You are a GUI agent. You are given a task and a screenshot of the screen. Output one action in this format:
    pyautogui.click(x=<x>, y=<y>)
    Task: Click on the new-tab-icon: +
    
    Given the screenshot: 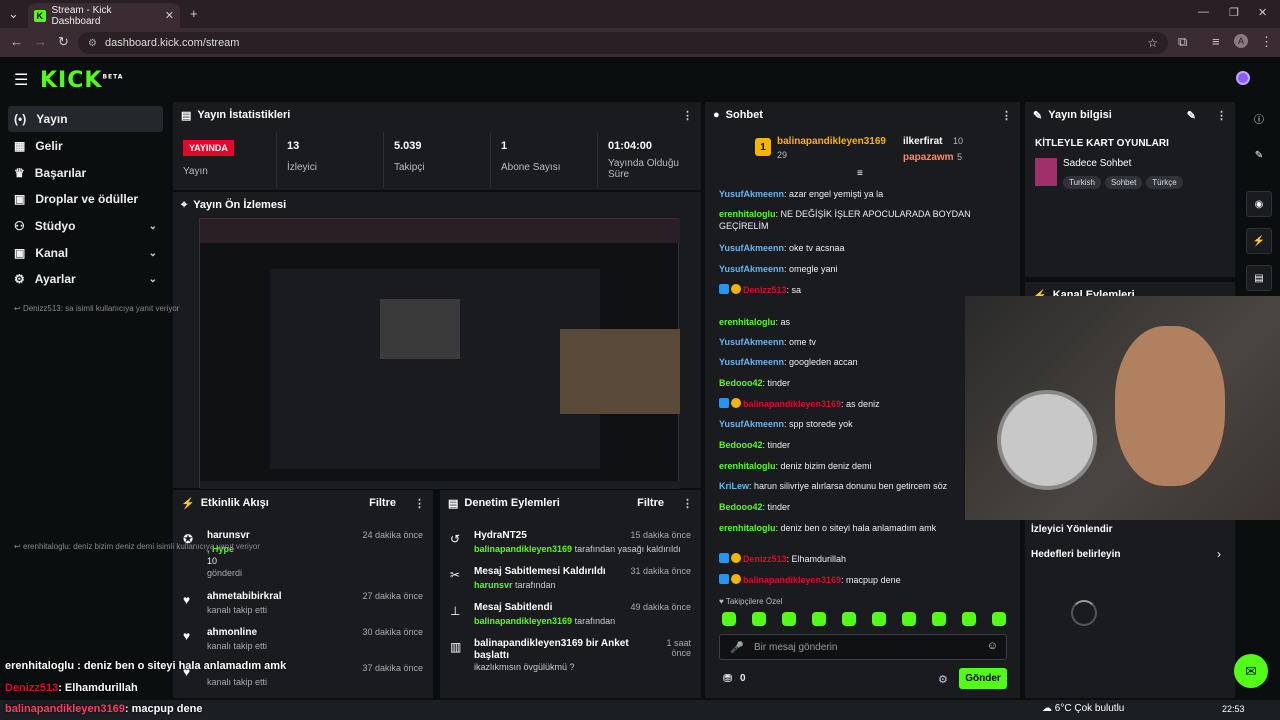 What is the action you would take?
    pyautogui.click(x=194, y=13)
    